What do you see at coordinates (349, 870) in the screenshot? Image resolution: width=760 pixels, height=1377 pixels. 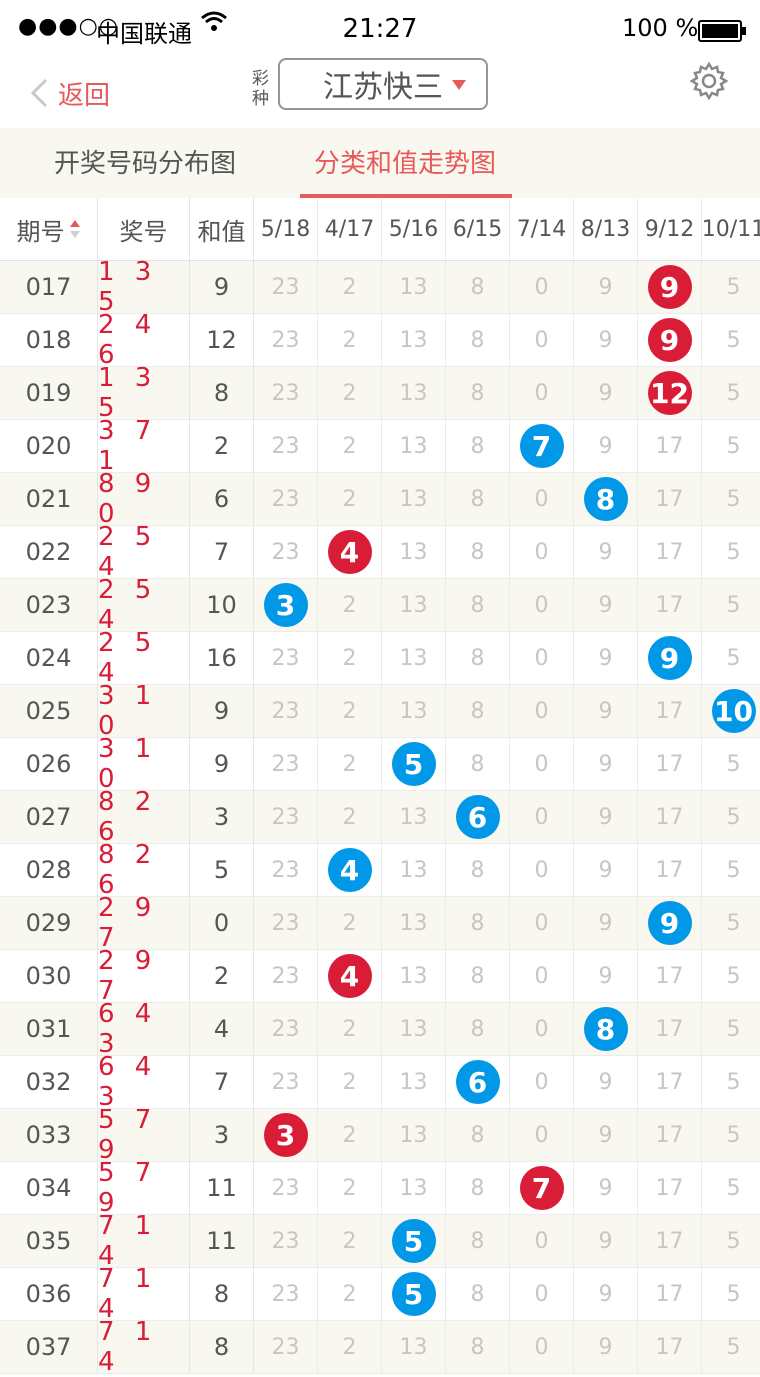 I see `hit-ball: 4` at bounding box center [349, 870].